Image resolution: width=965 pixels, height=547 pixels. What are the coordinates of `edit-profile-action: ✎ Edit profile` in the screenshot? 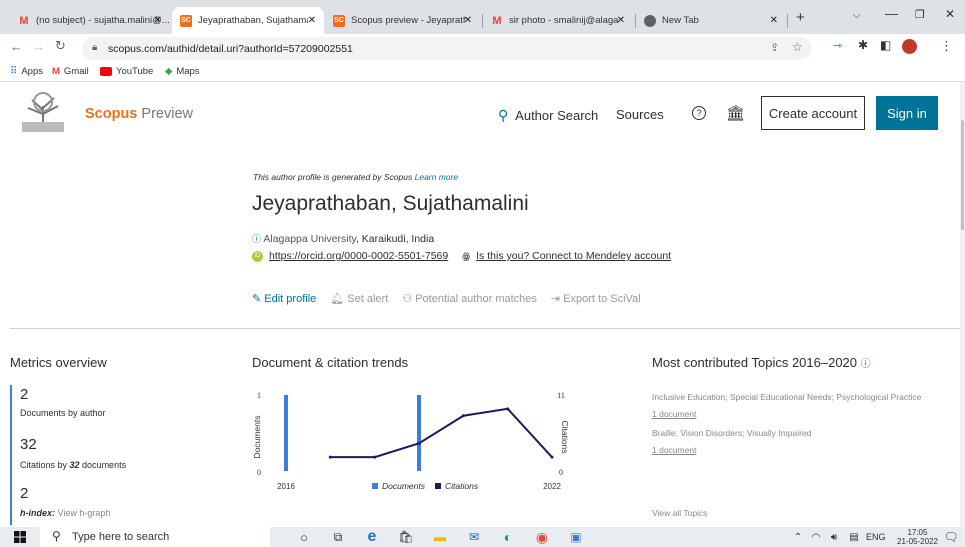 It's located at (284, 298).